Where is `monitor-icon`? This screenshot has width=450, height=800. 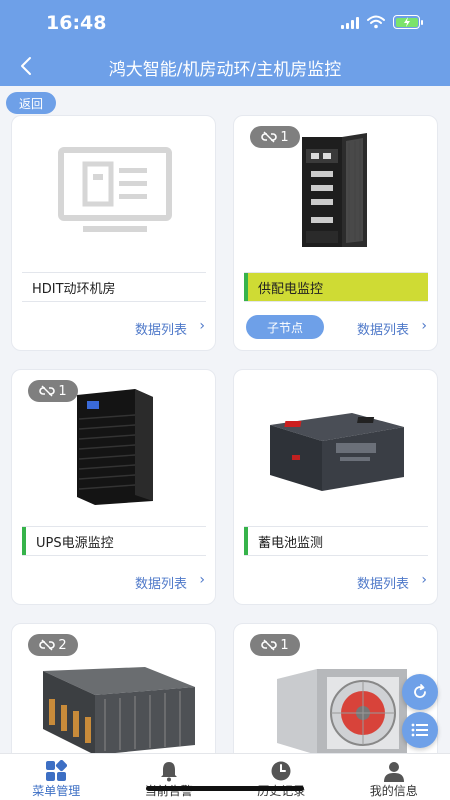
monitor-icon is located at coordinates (114, 189).